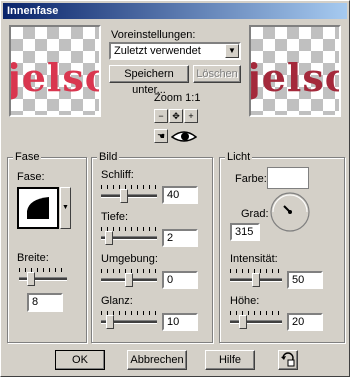 The width and height of the screenshot is (350, 377). What do you see at coordinates (115, 217) in the screenshot?
I see `tiefe-label: Tiefe:` at bounding box center [115, 217].